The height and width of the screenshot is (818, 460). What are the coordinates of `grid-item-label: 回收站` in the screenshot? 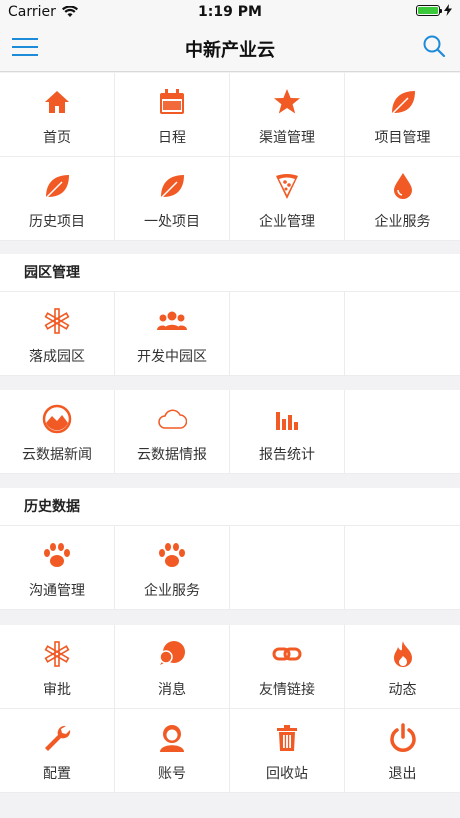 It's located at (287, 774).